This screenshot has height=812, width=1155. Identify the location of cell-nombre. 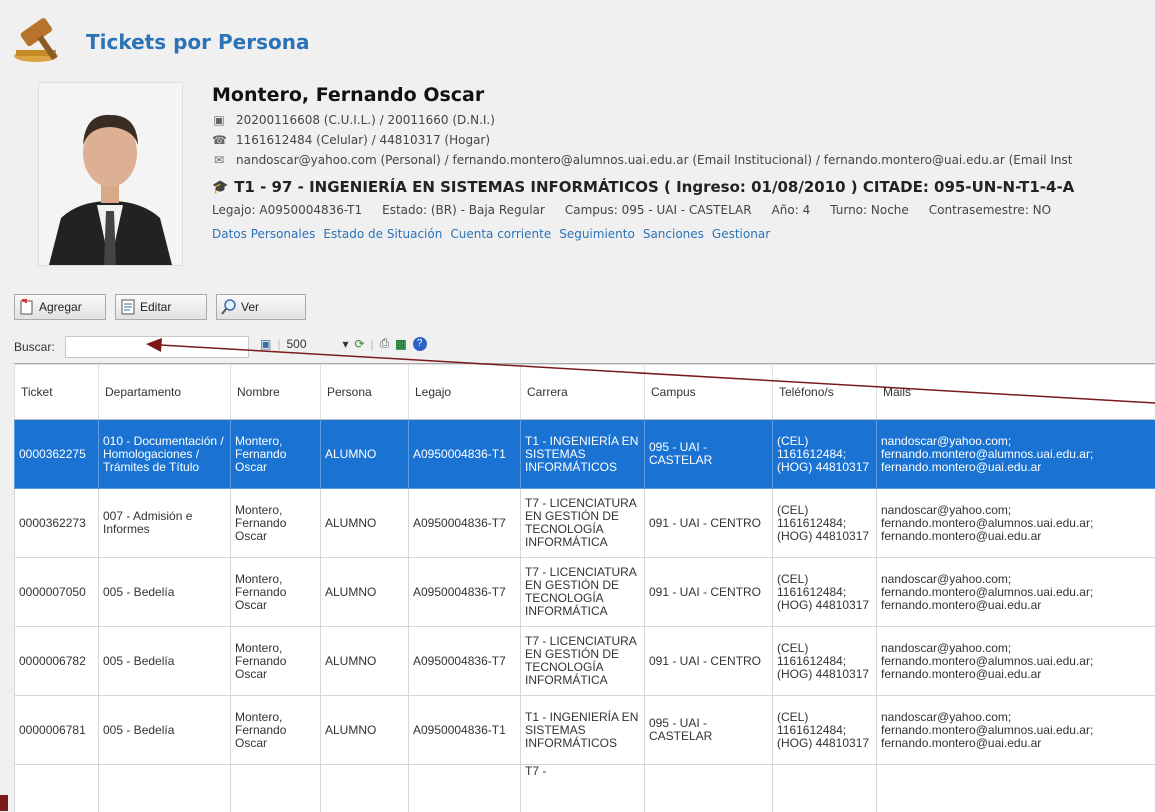
(276, 788).